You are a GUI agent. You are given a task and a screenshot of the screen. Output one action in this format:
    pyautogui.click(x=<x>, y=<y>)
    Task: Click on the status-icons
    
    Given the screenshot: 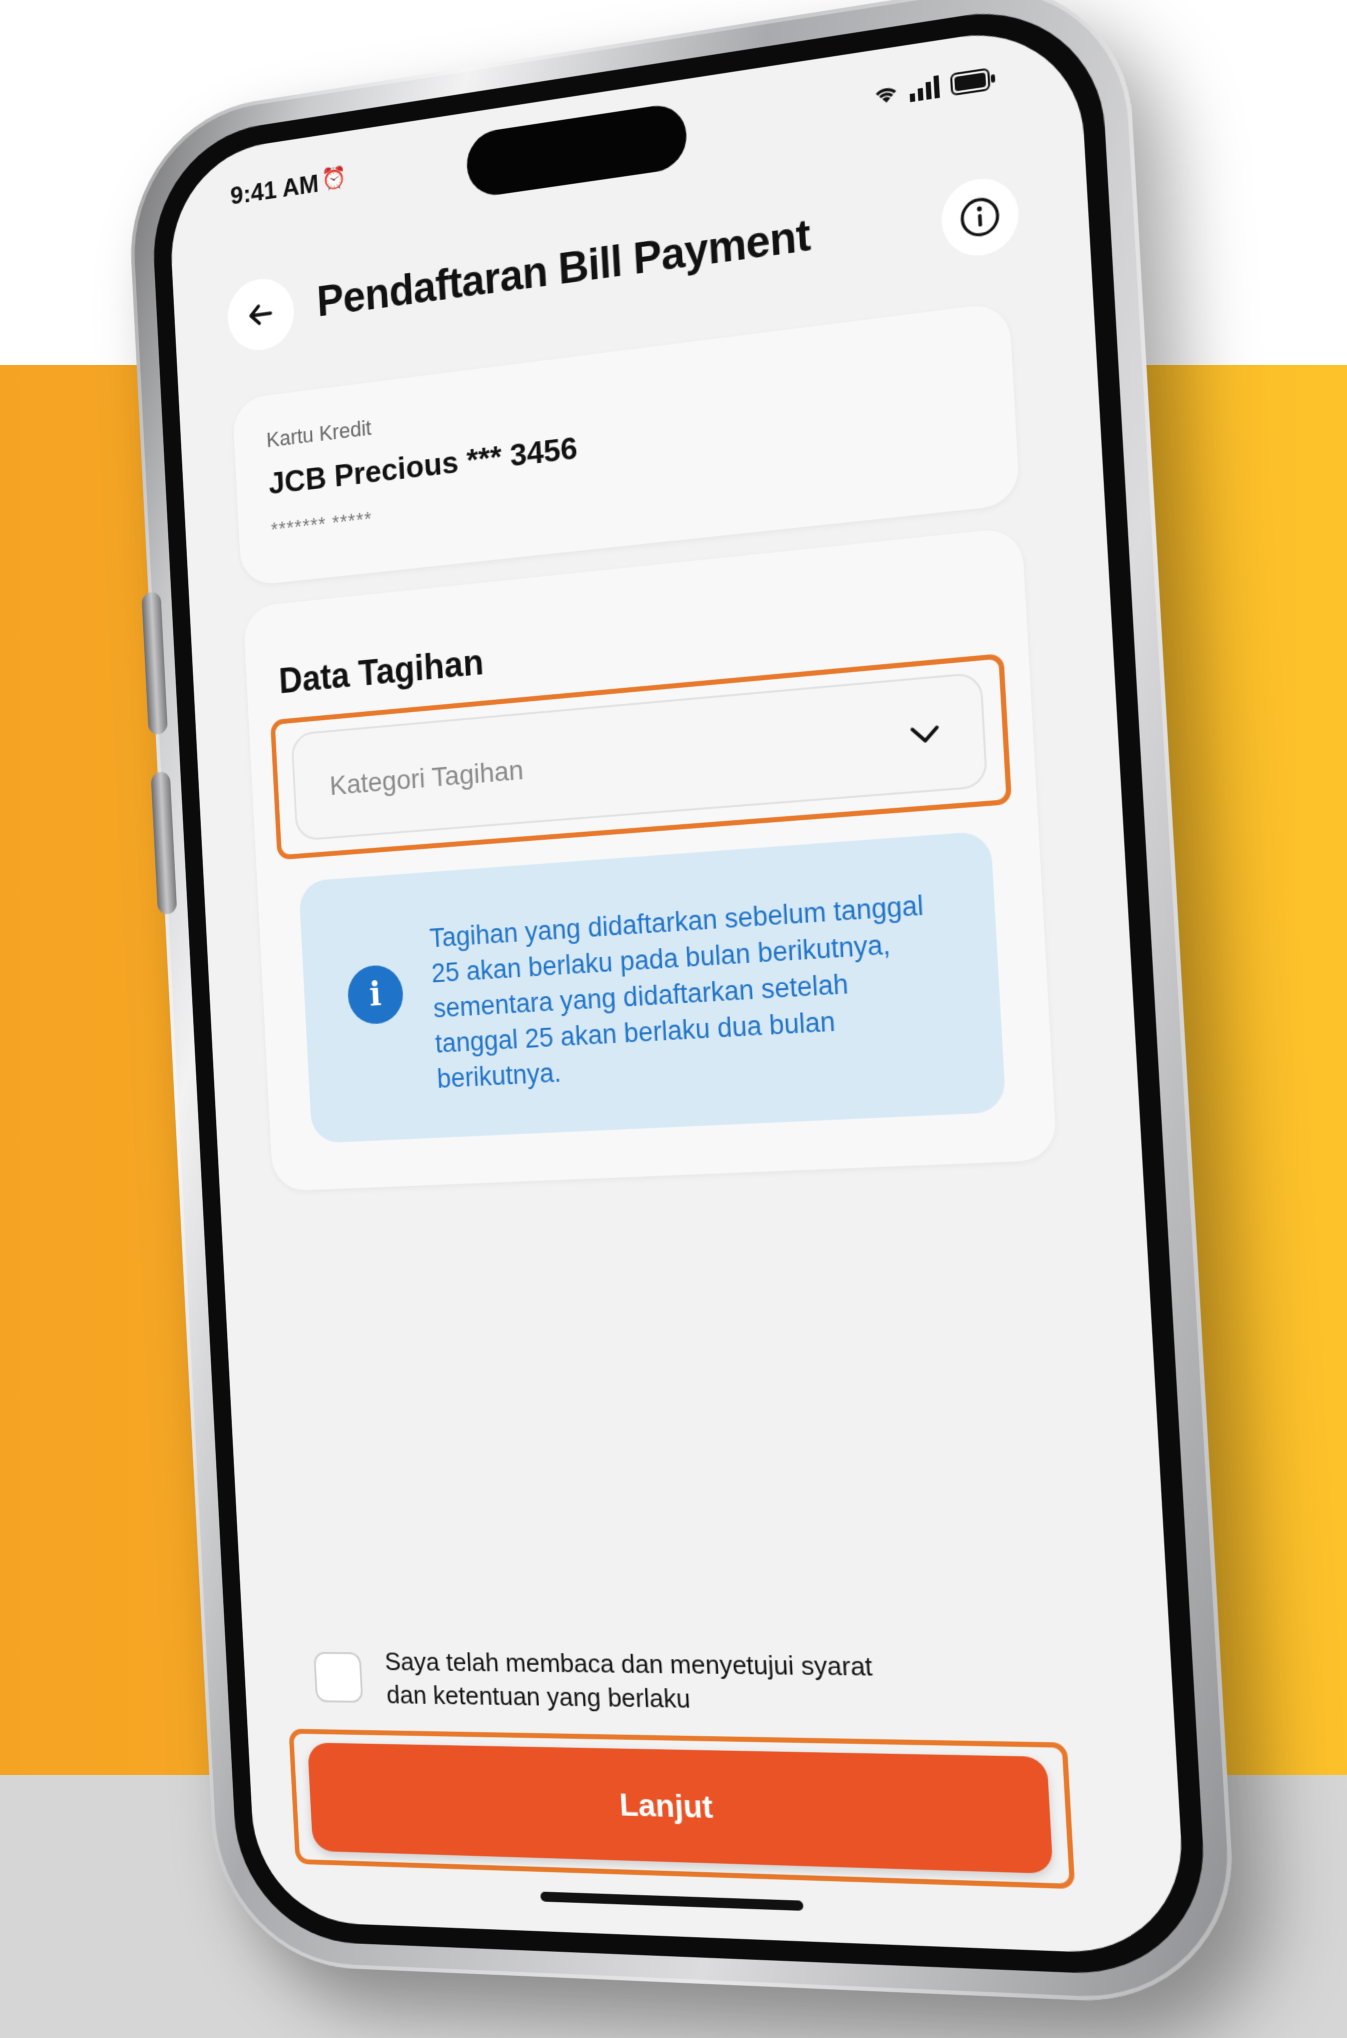 What is the action you would take?
    pyautogui.click(x=934, y=87)
    